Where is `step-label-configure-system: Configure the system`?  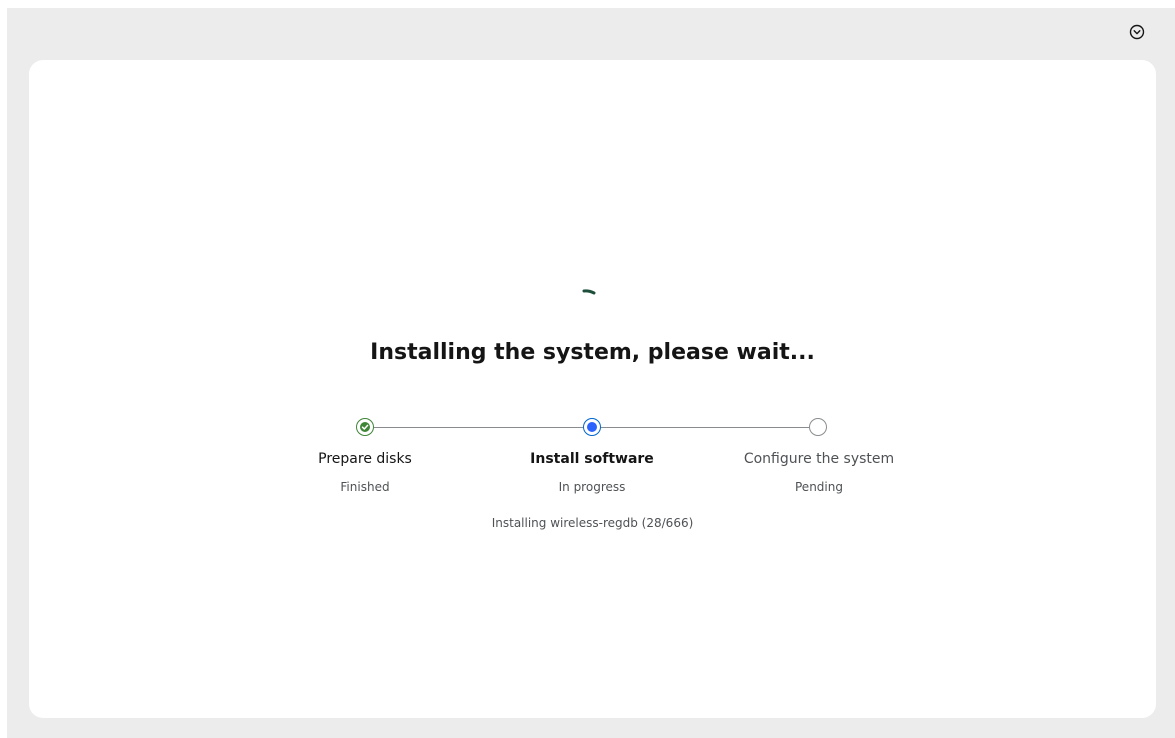
step-label-configure-system: Configure the system is located at coordinates (819, 459).